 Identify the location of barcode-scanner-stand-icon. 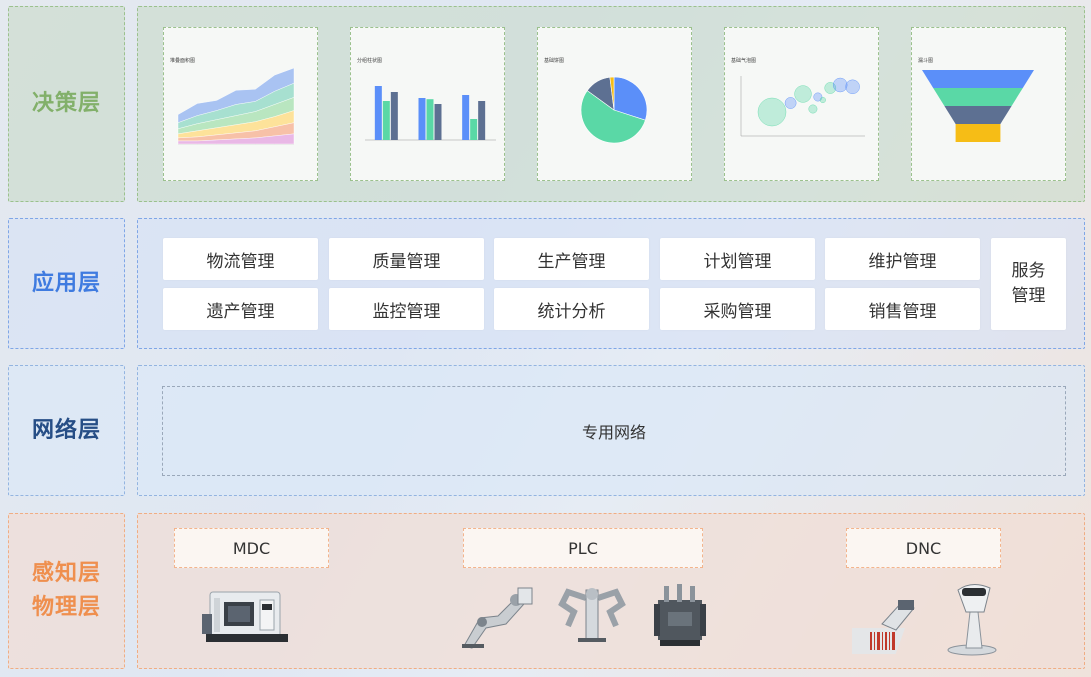
(972, 620).